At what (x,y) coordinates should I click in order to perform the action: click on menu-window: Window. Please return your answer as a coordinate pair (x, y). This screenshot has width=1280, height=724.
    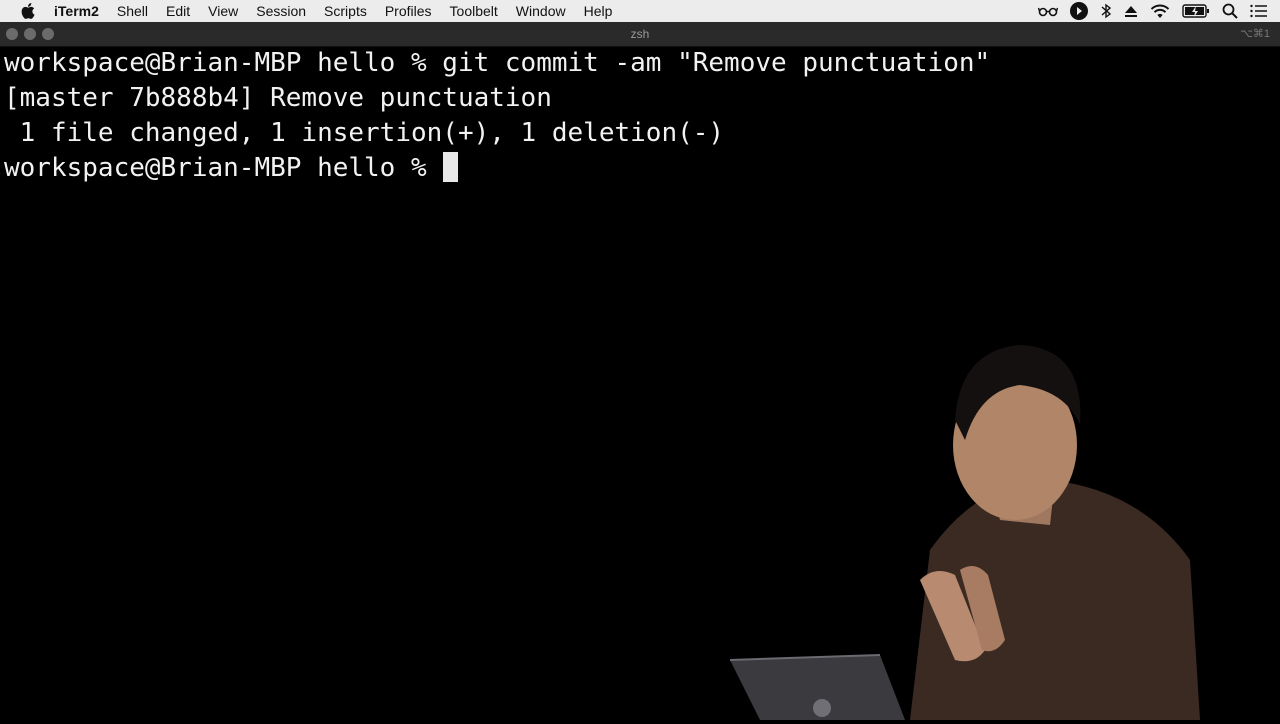
    Looking at the image, I should click on (541, 11).